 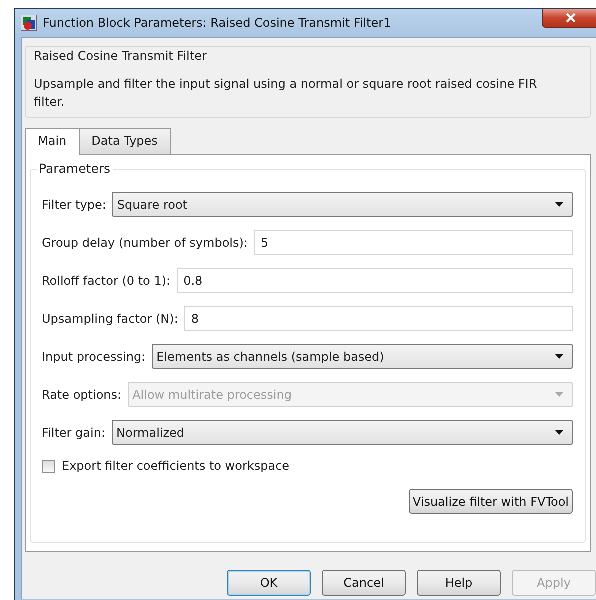 What do you see at coordinates (74, 433) in the screenshot?
I see `field-label: Filter gain:` at bounding box center [74, 433].